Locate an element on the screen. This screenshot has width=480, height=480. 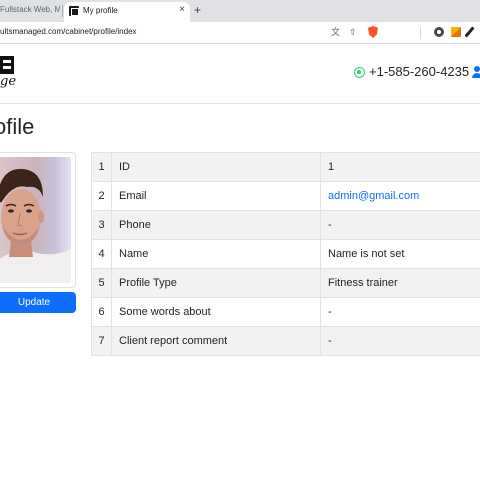
extension-flag-icon is located at coordinates (456, 32).